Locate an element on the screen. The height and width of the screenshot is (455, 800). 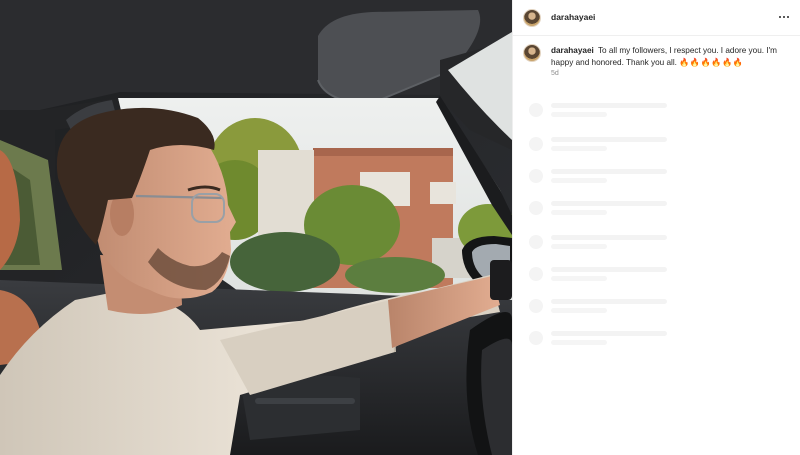
caption-avatar is located at coordinates (532, 53).